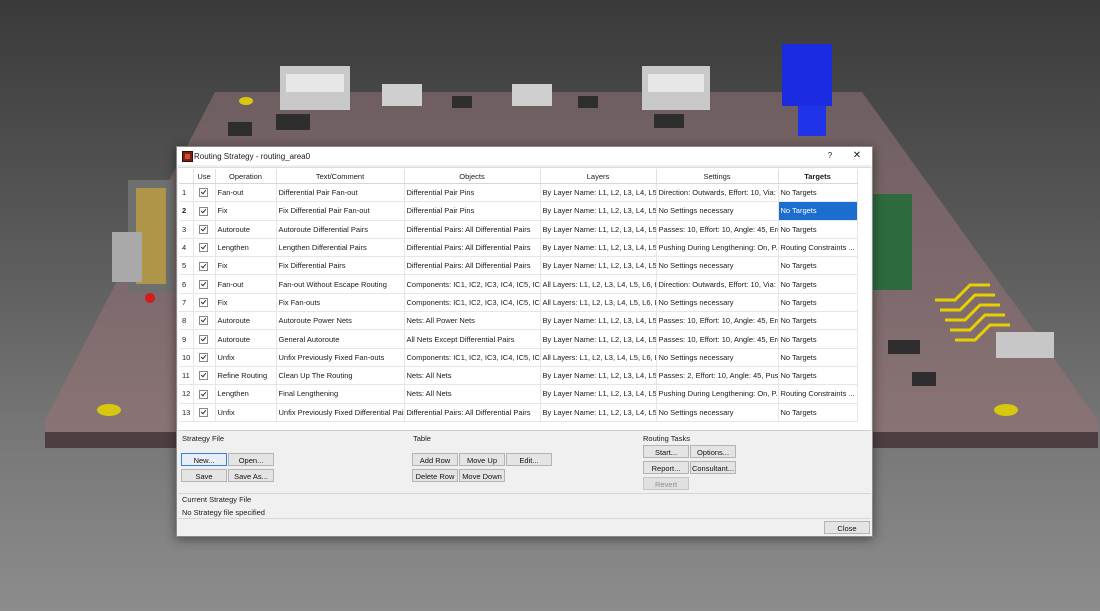  I want to click on row-number: 3, so click(186, 229).